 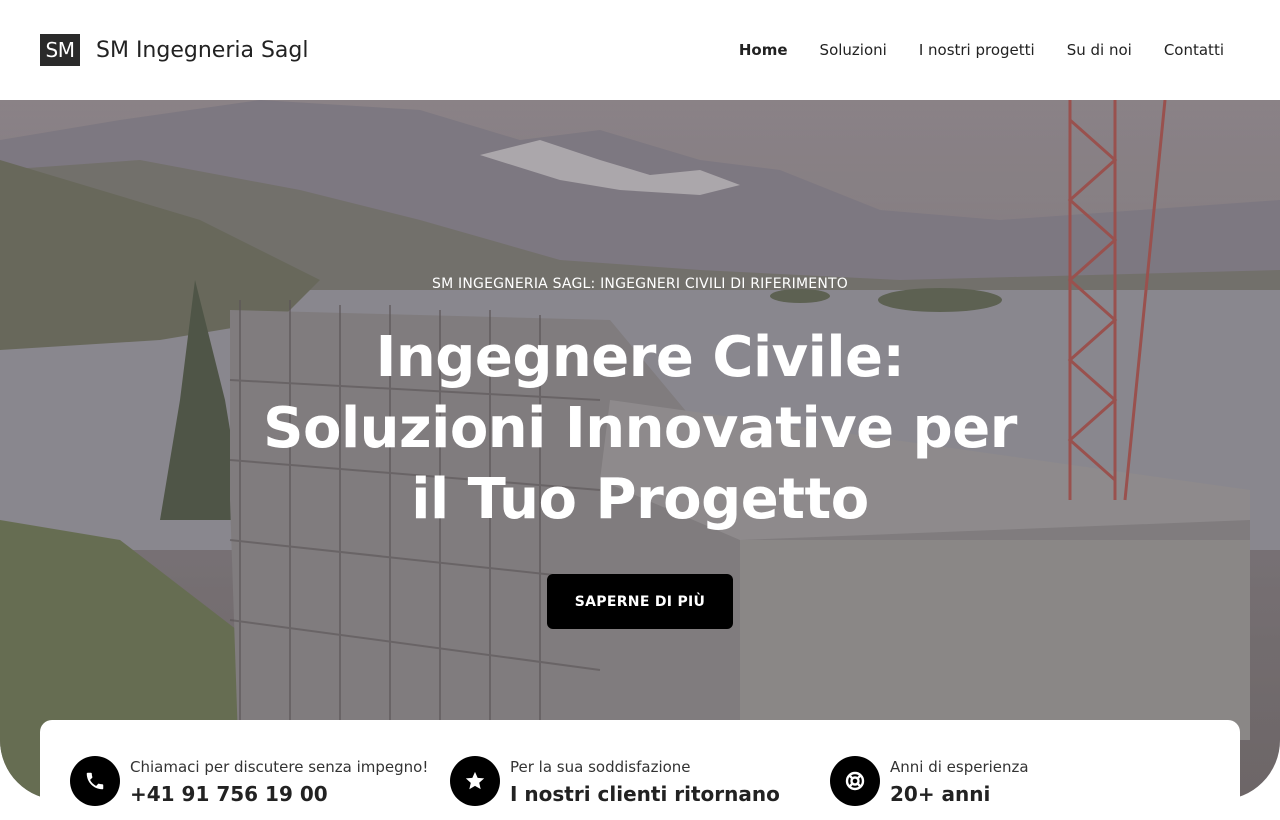 I want to click on nav-soluzioni: Soluzioni, so click(x=853, y=50).